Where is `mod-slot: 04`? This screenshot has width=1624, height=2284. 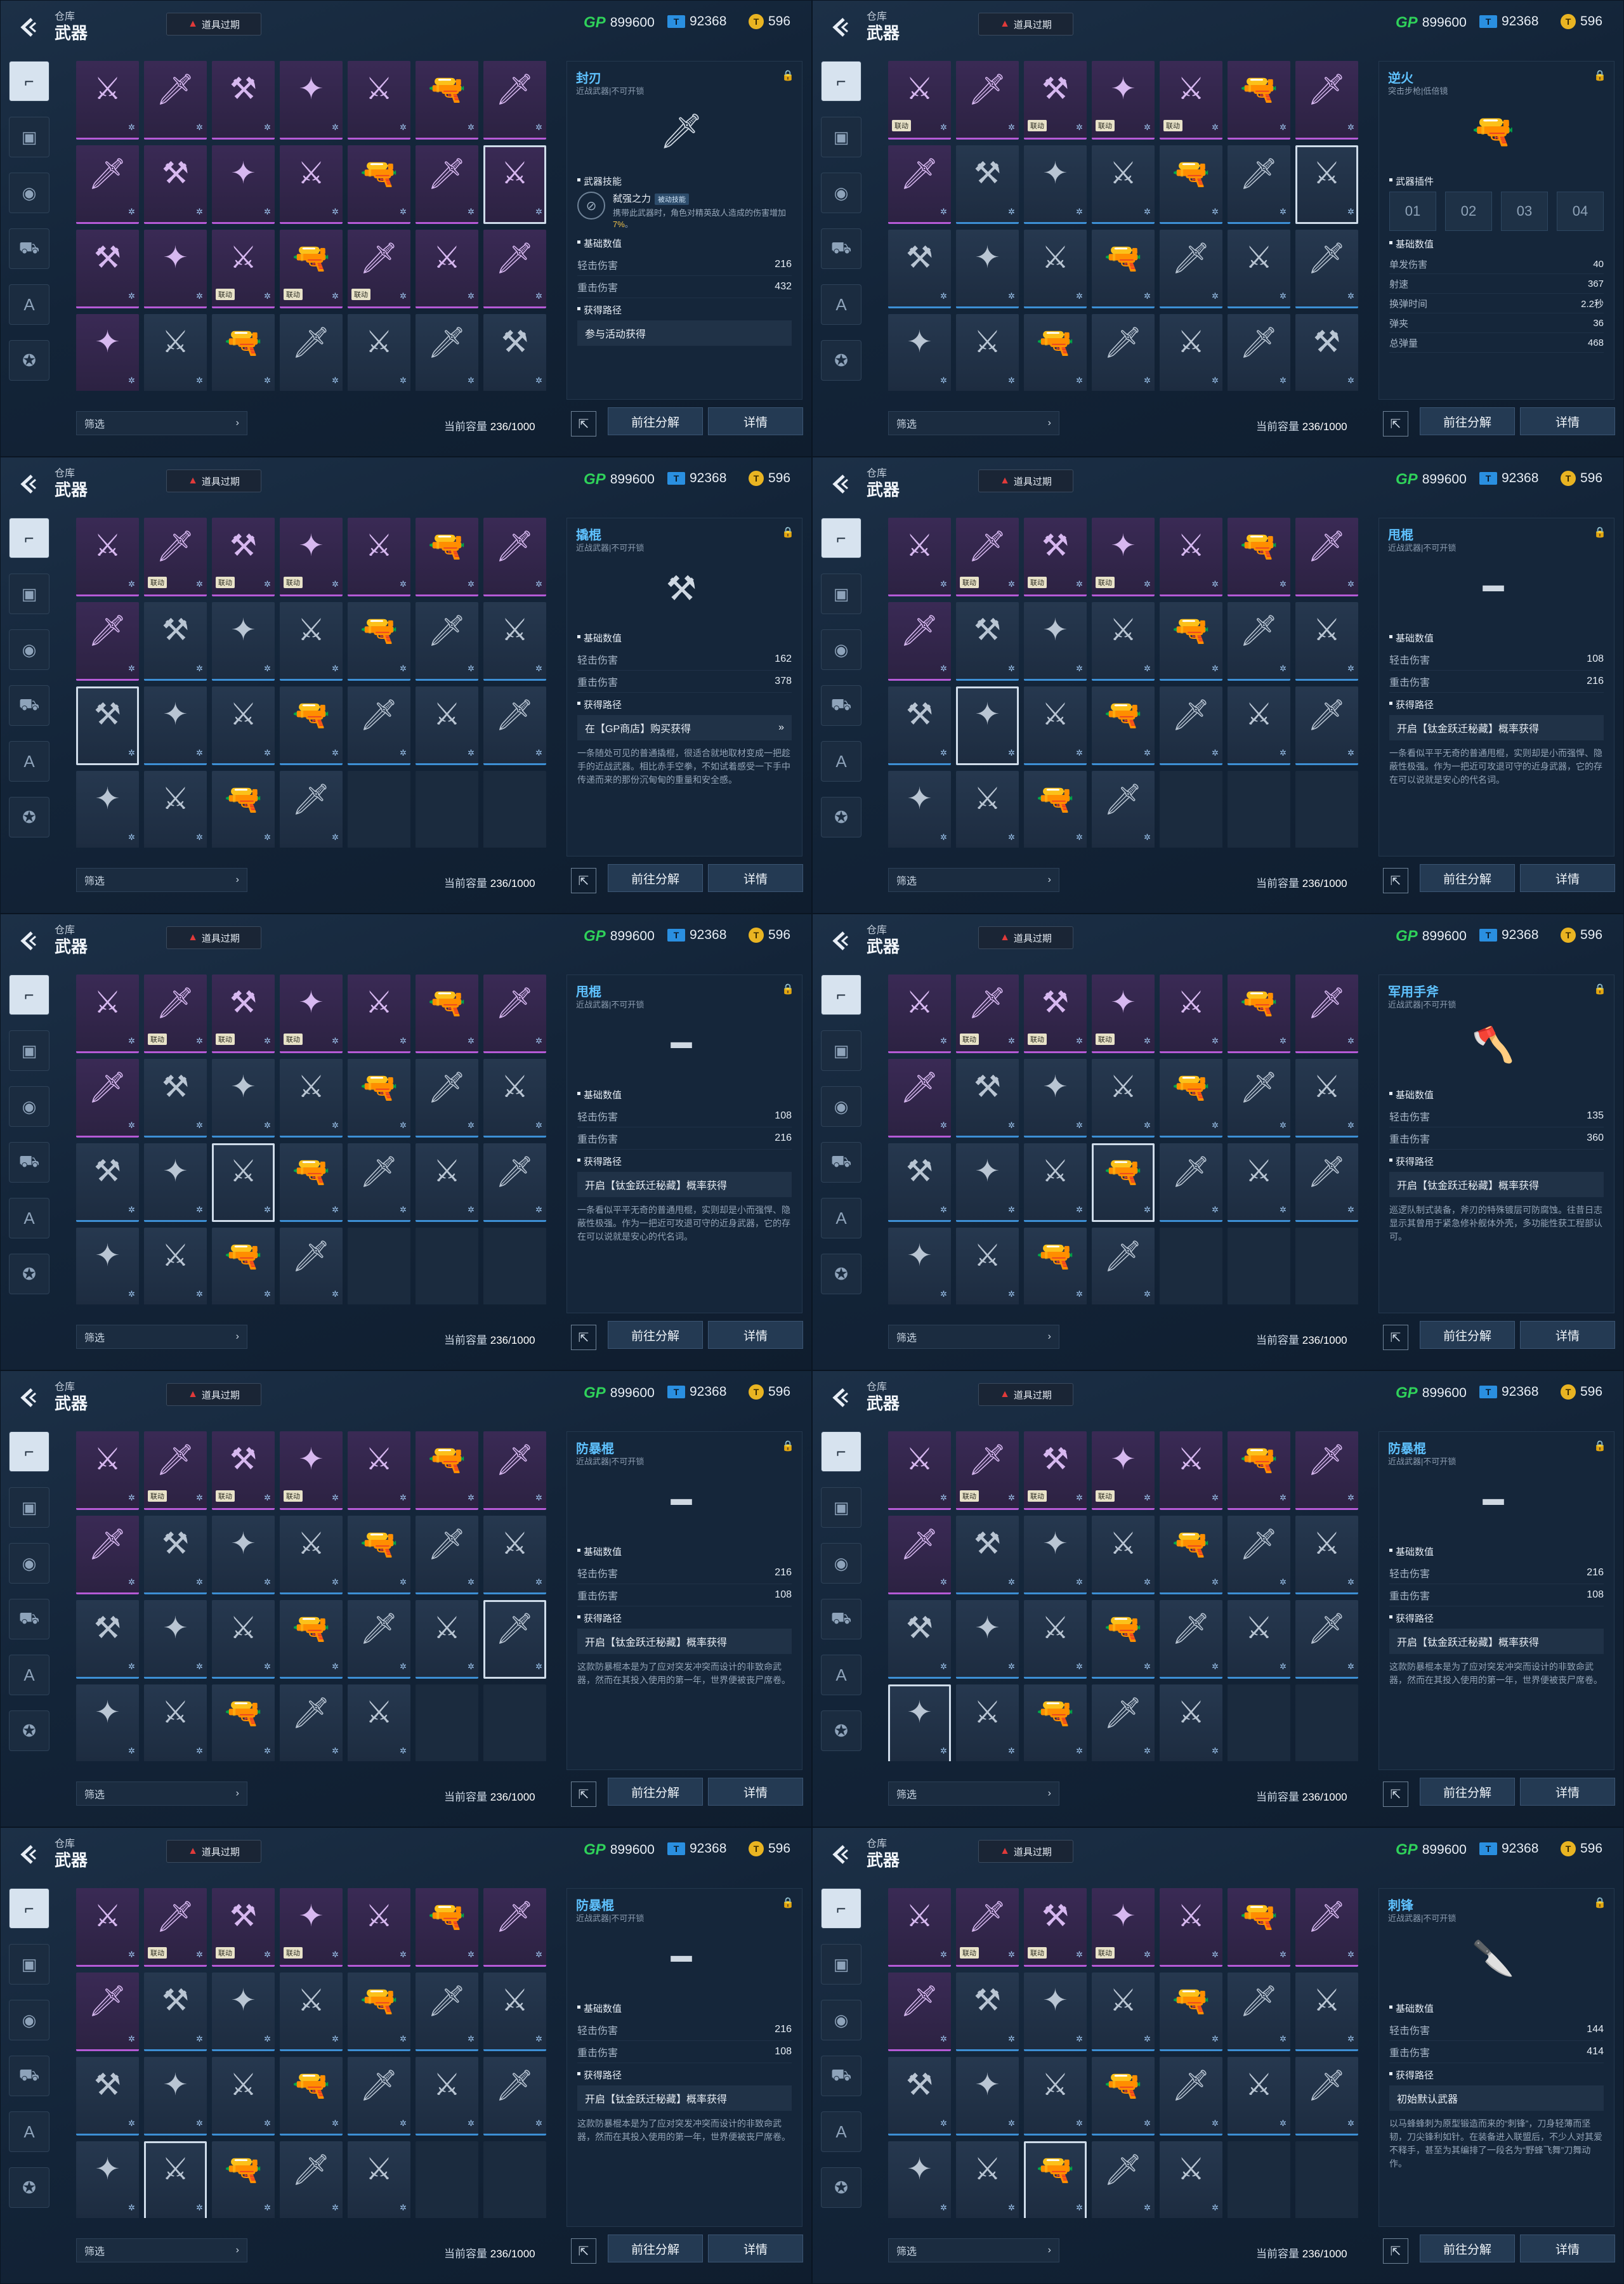
mod-slot: 04 is located at coordinates (1581, 211).